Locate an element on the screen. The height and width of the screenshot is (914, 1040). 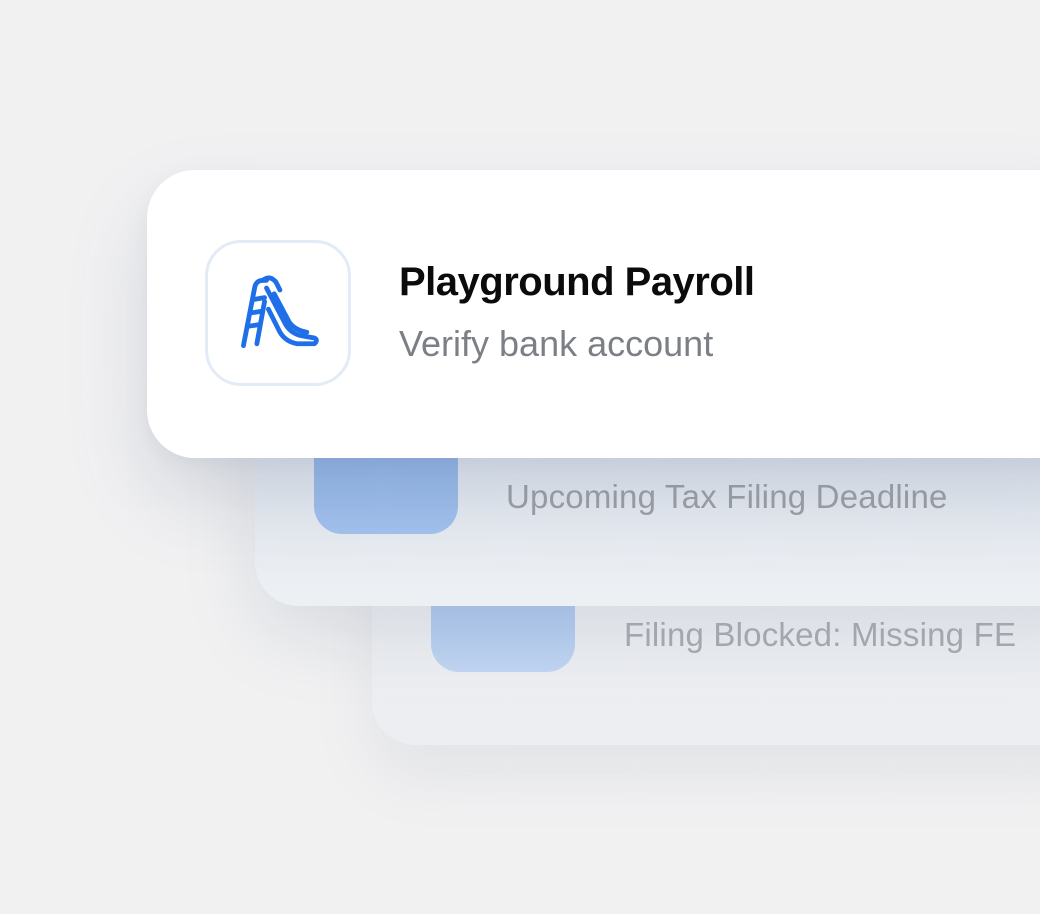
playground-slide-icon is located at coordinates (280, 312).